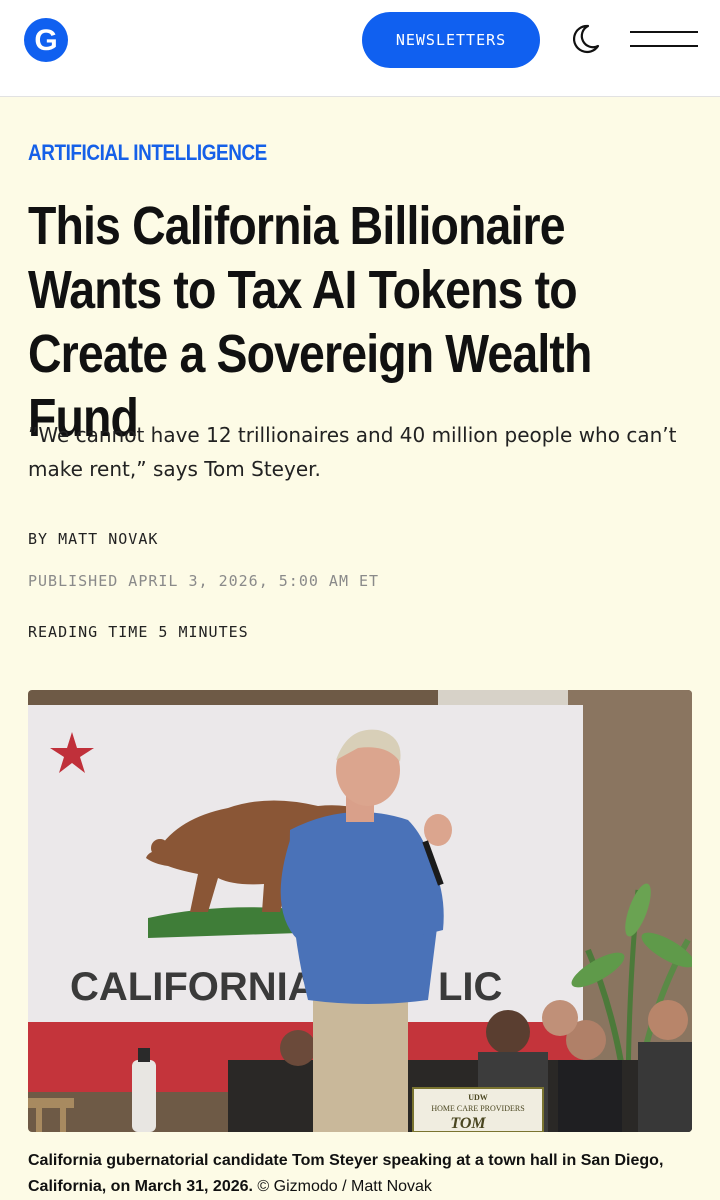  I want to click on article-category-link: ARTIFICIAL INTELLIGENCE, so click(147, 153).